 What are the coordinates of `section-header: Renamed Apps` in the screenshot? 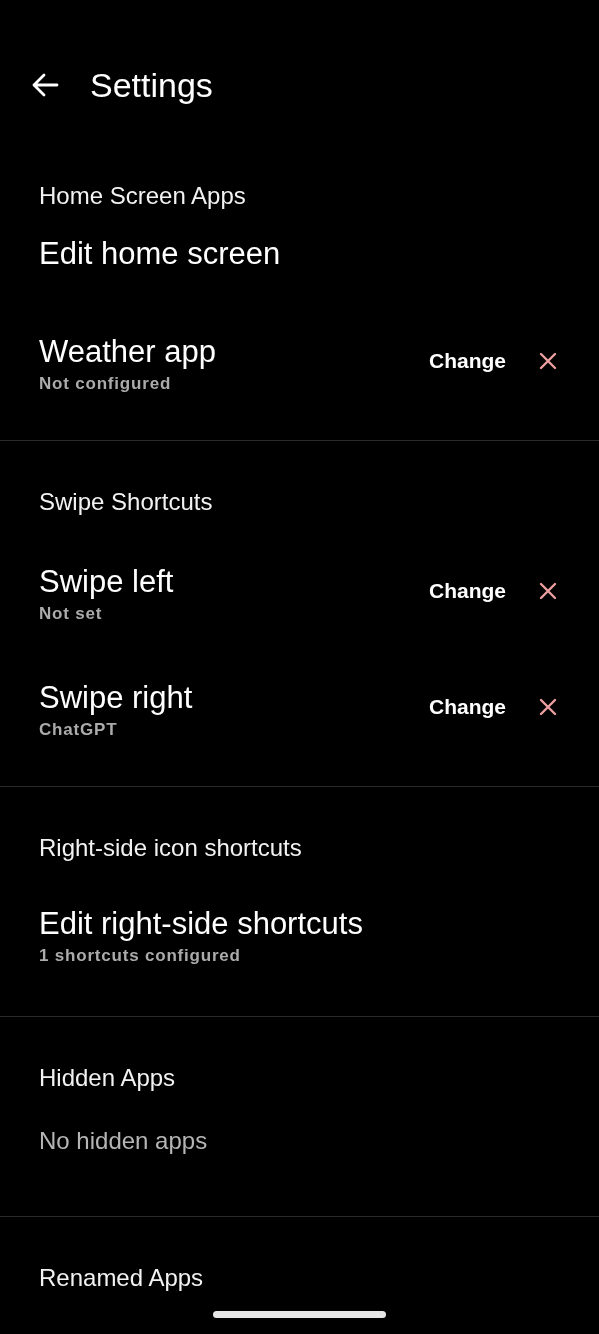 It's located at (121, 1278).